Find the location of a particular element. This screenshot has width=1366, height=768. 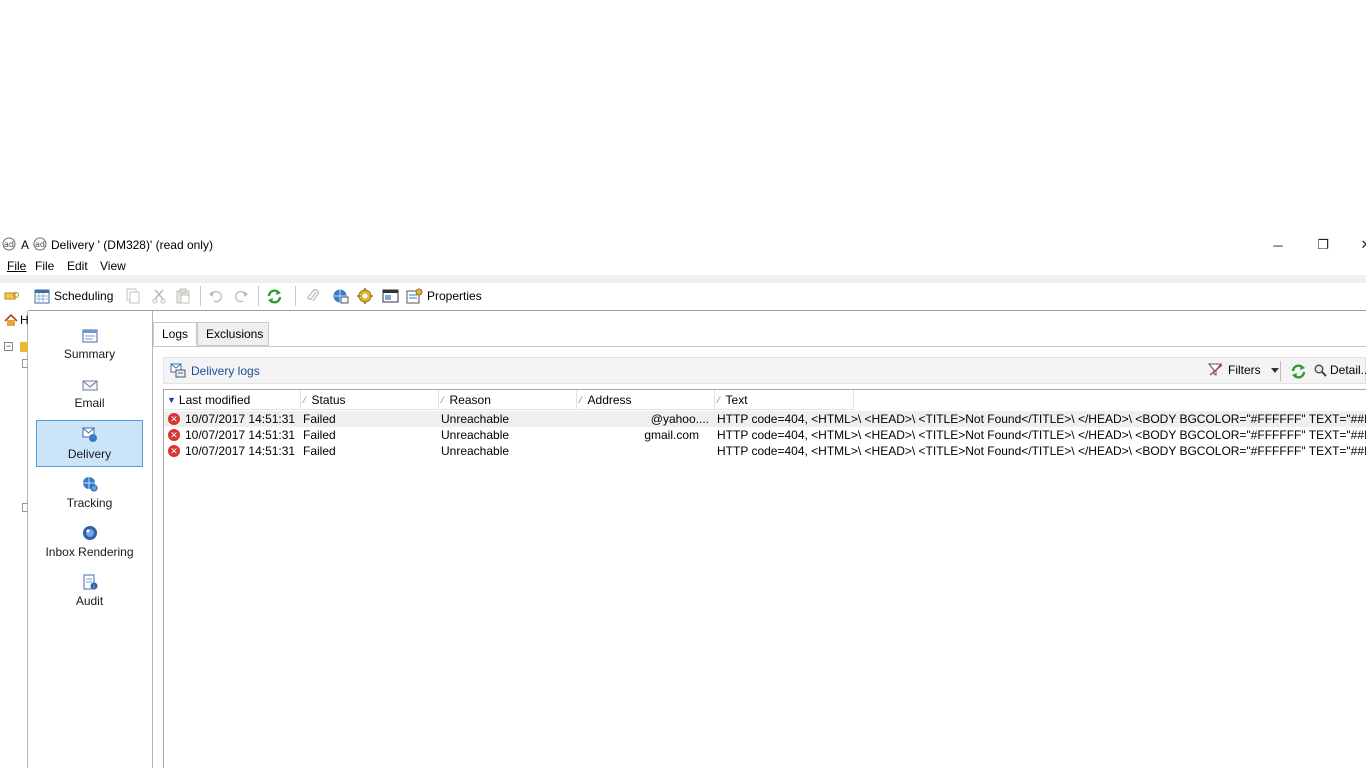

nav-summary: Summary is located at coordinates (89, 346).